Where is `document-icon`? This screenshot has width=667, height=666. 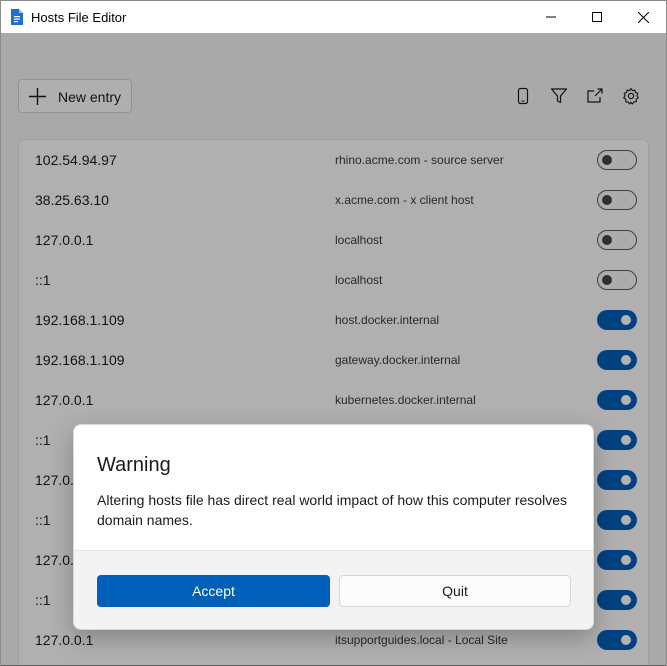 document-icon is located at coordinates (17, 17).